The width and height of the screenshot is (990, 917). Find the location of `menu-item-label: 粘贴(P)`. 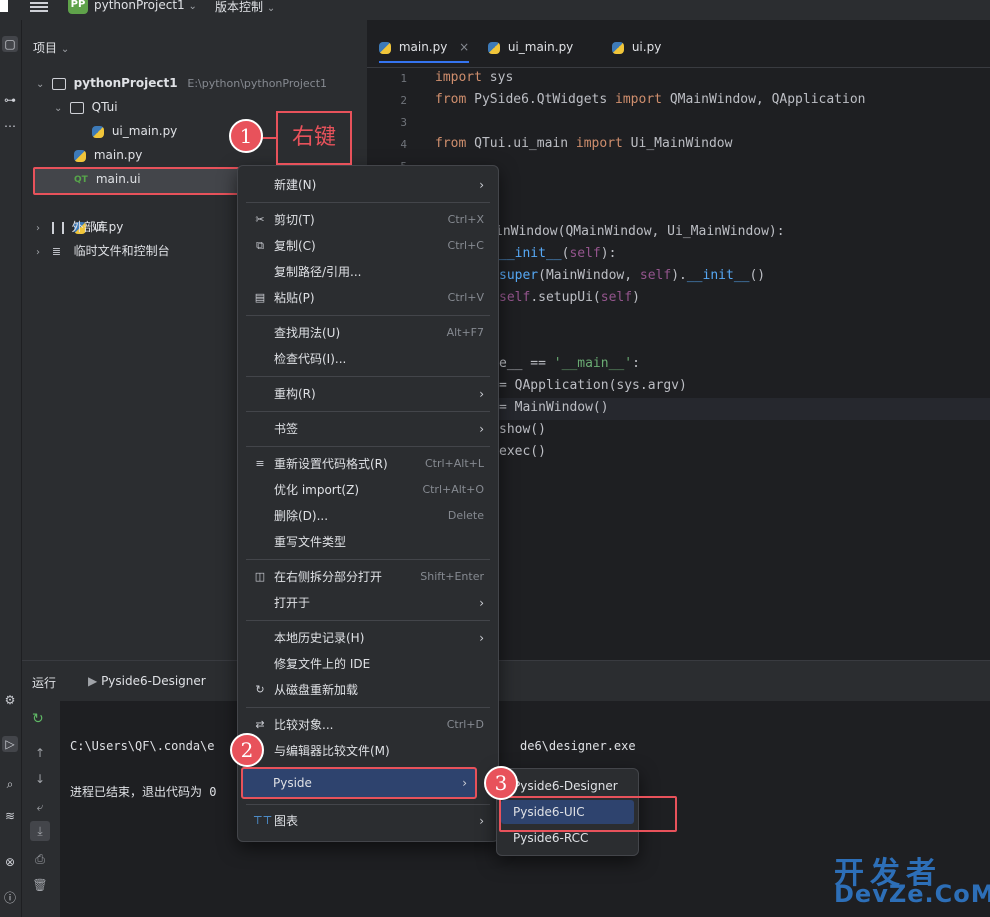

menu-item-label: 粘贴(P) is located at coordinates (294, 298).